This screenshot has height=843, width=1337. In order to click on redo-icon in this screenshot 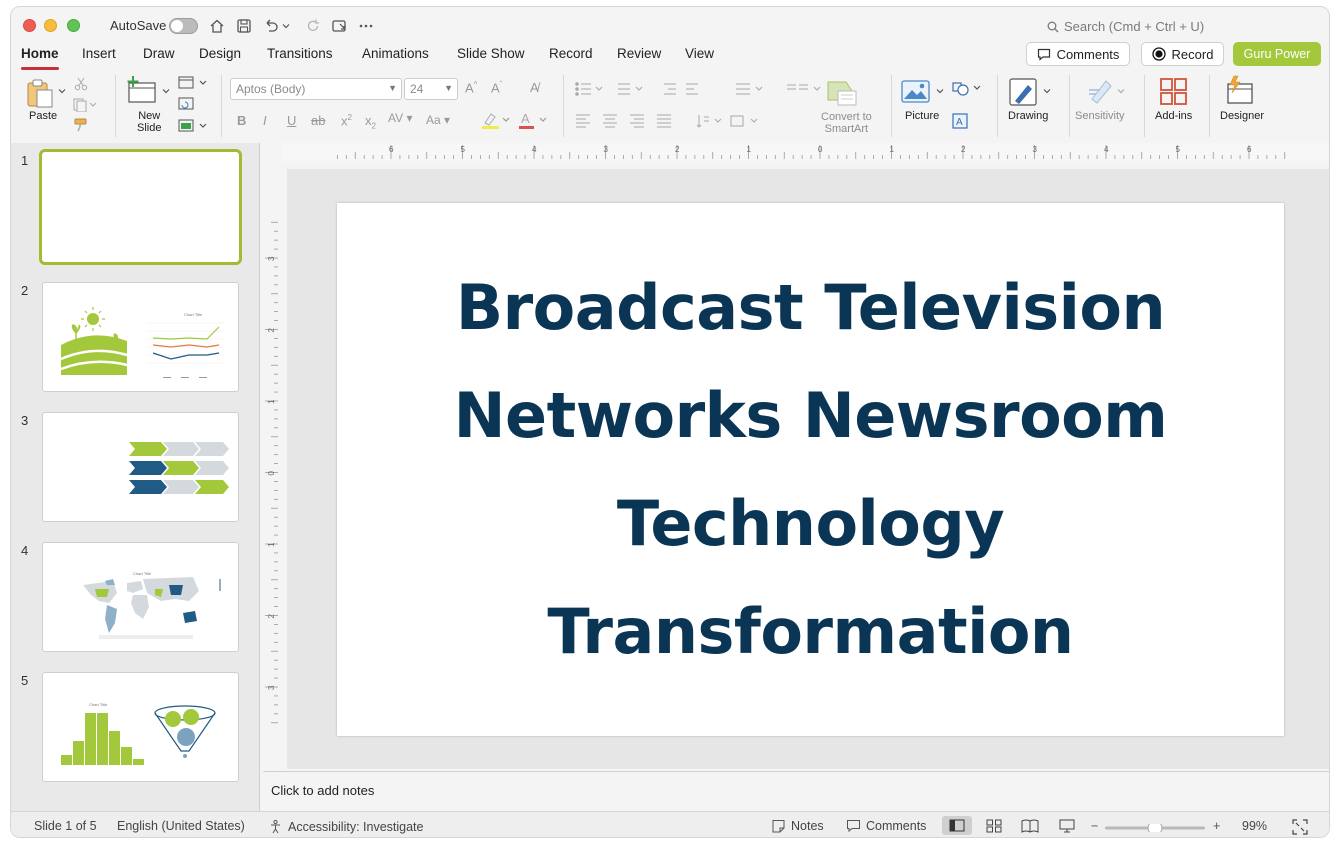, I will do `click(313, 26)`.